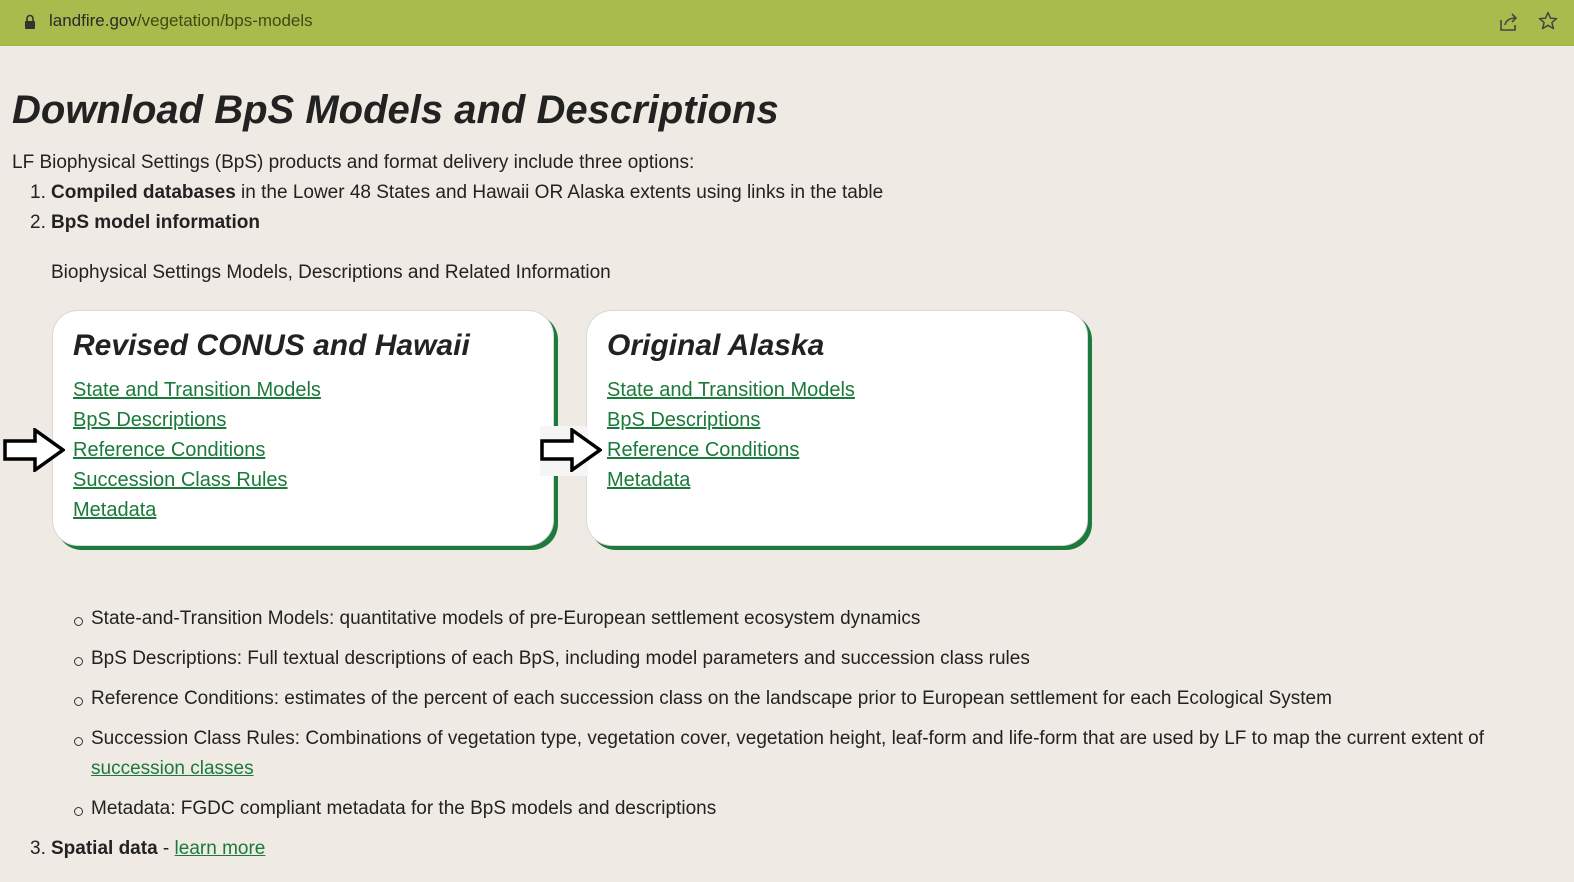  I want to click on list-number: 3., so click(38, 848).